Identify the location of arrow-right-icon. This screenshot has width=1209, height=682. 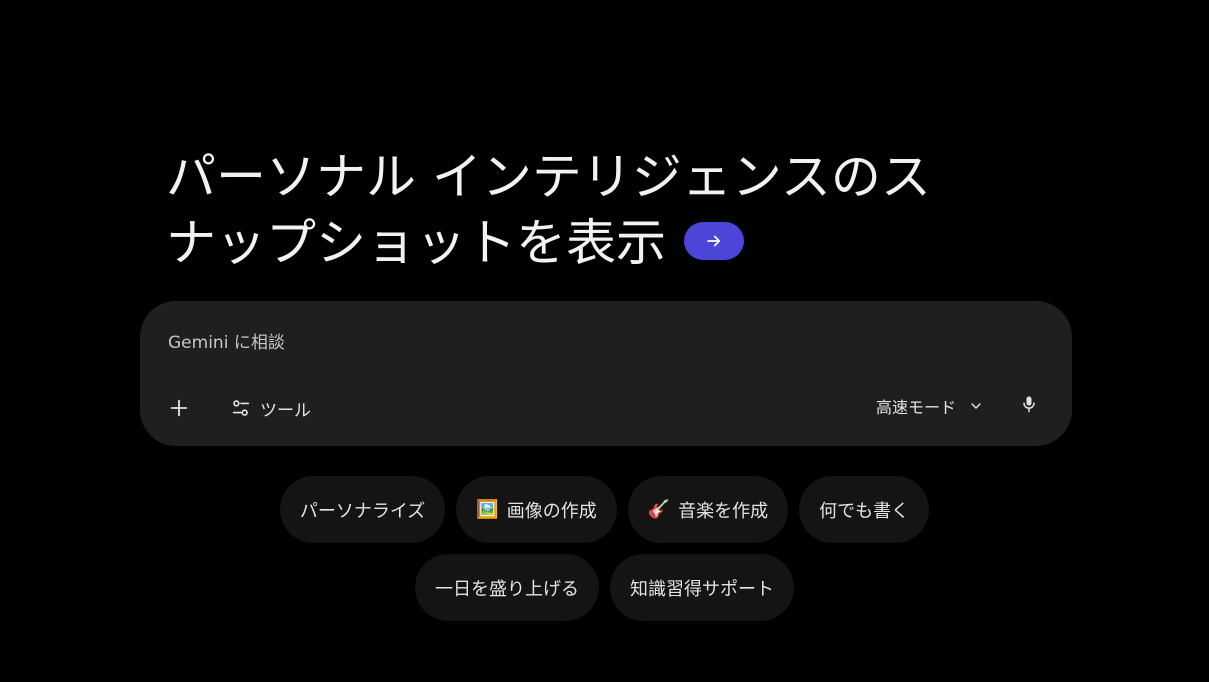
(714, 240).